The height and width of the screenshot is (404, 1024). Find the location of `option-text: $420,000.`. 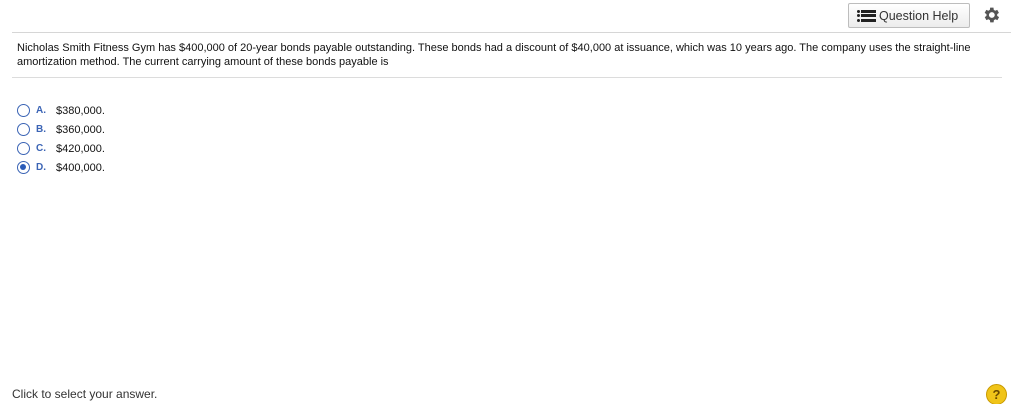

option-text: $420,000. is located at coordinates (80, 148).